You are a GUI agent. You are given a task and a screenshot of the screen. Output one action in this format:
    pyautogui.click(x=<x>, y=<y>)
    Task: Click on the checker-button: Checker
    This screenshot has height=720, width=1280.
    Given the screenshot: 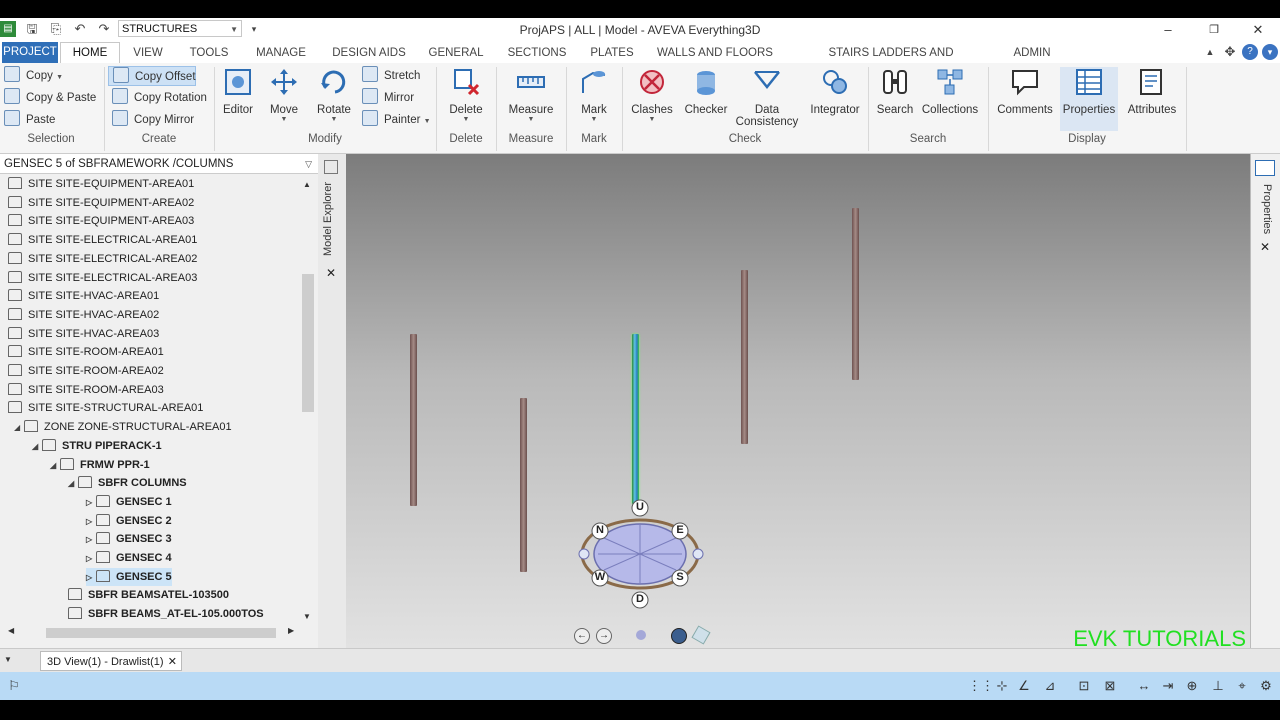 What is the action you would take?
    pyautogui.click(x=706, y=99)
    